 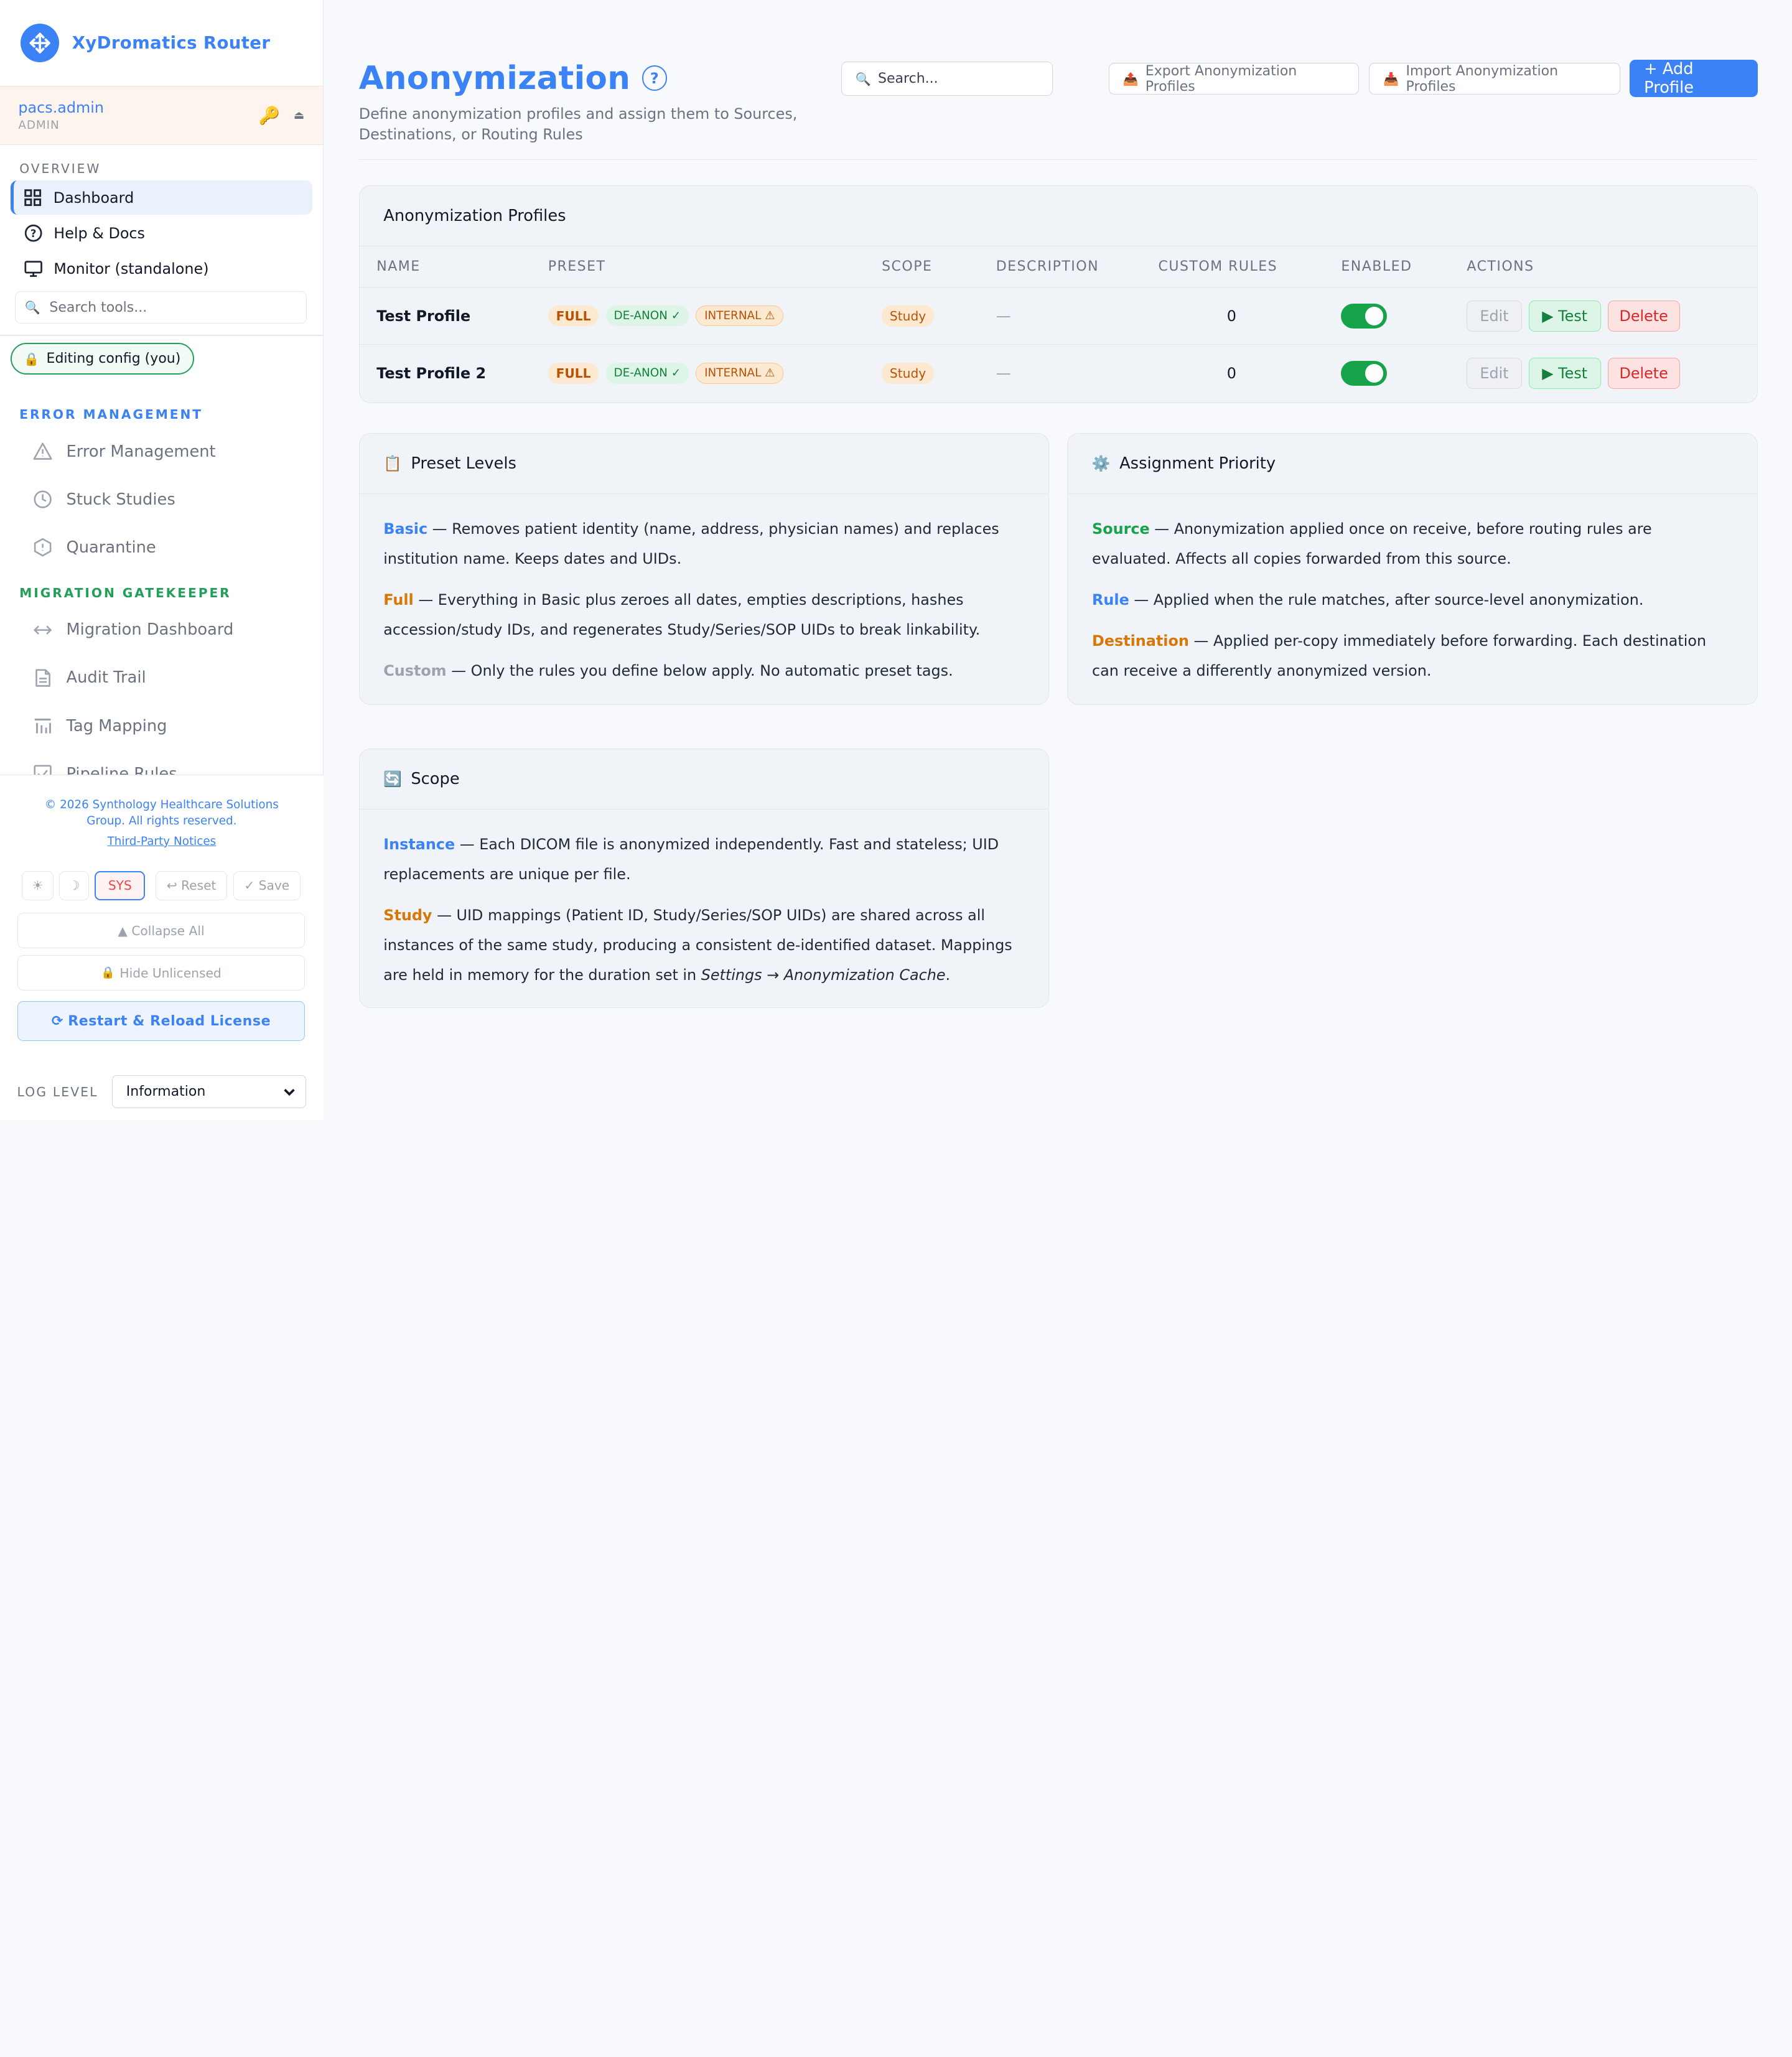 I want to click on dark-theme-button: ☽, so click(x=74, y=885).